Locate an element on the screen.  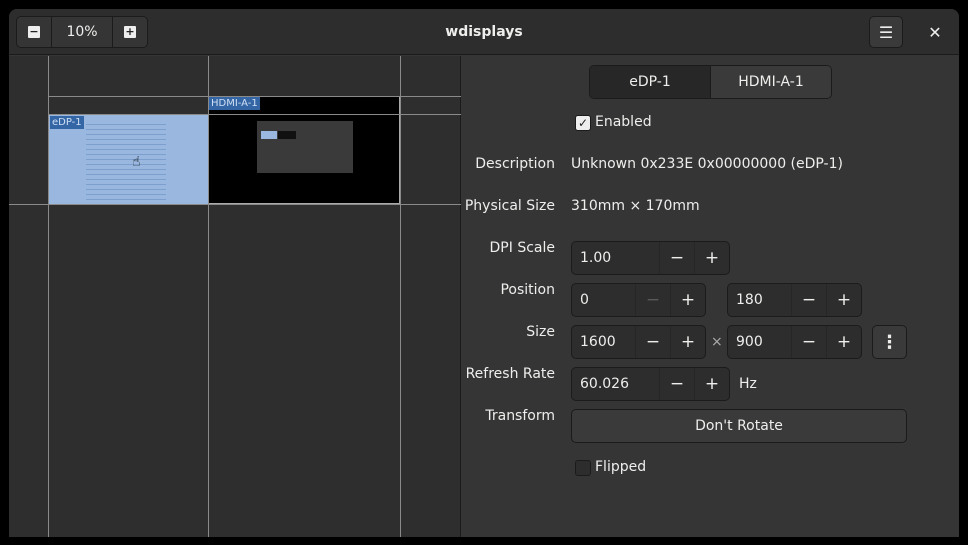
refresh-rate-input: 60.026 is located at coordinates (615, 384).